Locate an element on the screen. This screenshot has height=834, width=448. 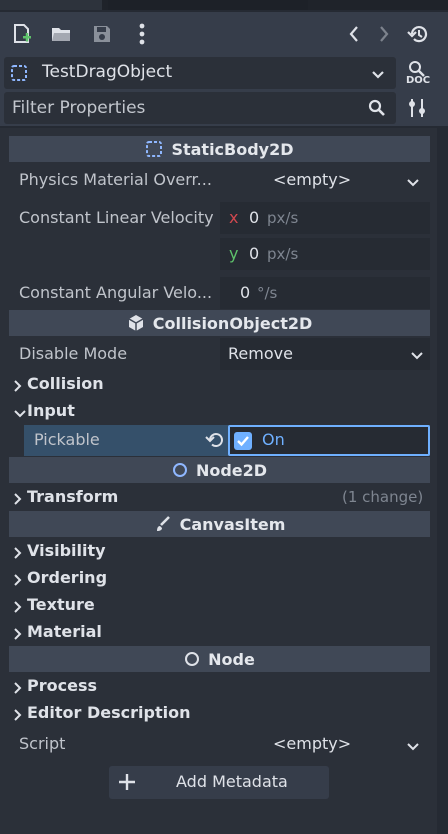
linear-x-unit: px/s is located at coordinates (283, 218).